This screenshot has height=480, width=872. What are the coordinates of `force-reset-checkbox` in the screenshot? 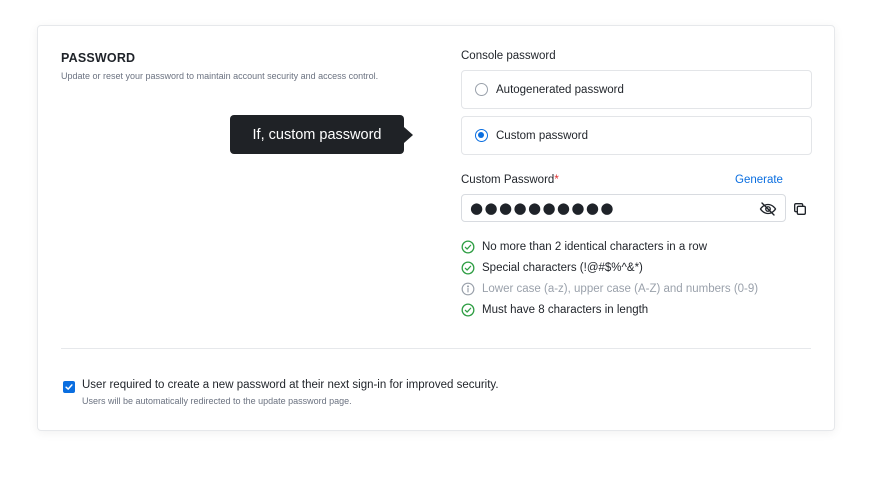 It's located at (69, 387).